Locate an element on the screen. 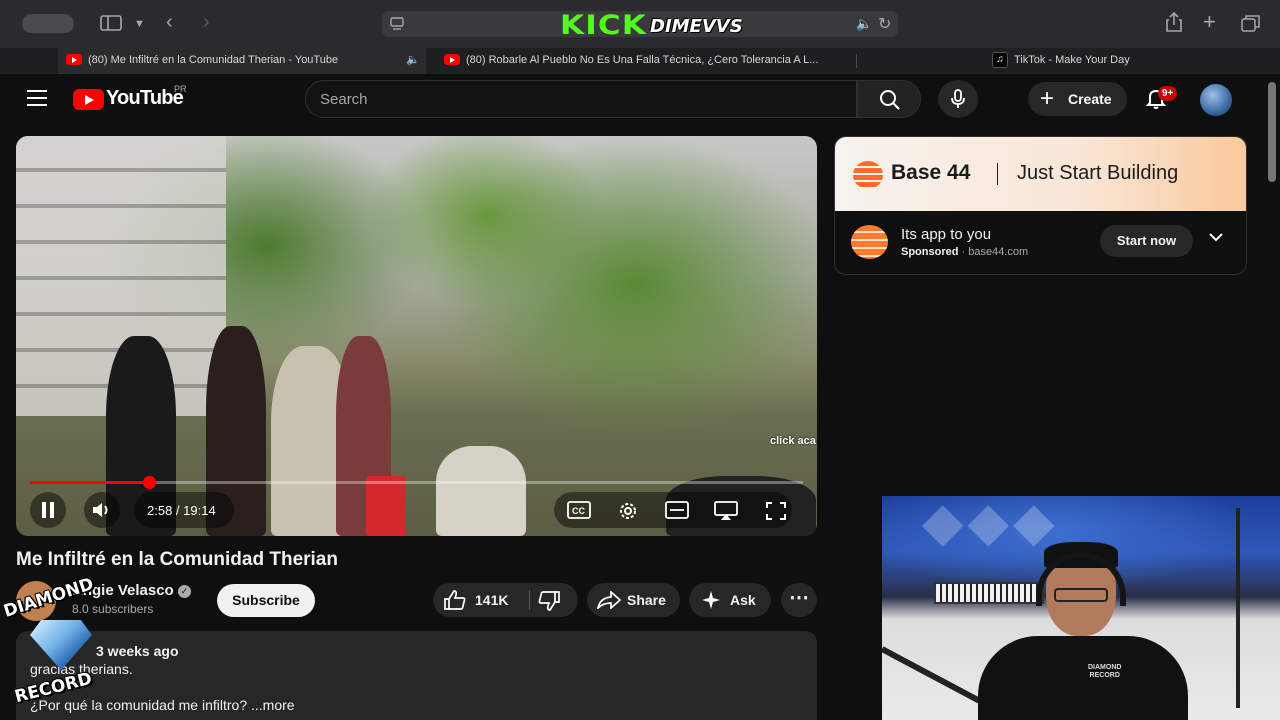 Image resolution: width=1280 pixels, height=720 pixels. verified-check-icon: ✓ is located at coordinates (184, 591).